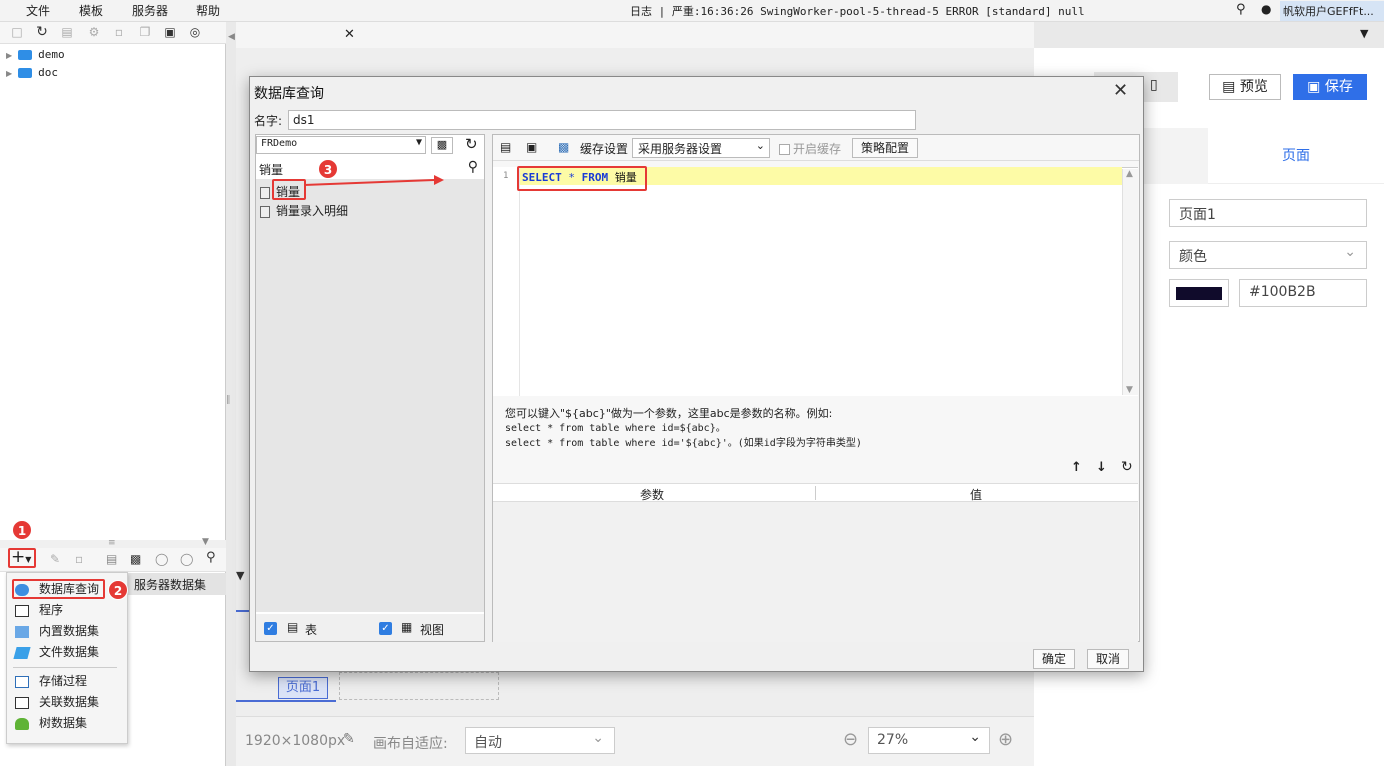 This screenshot has height=766, width=1384. I want to click on connection-settings-icon: ▩, so click(442, 145).